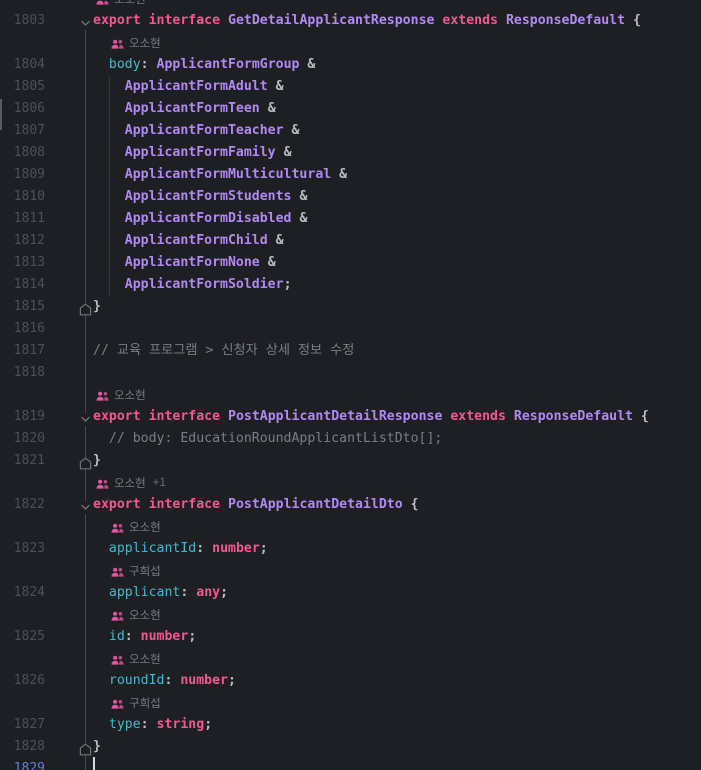 The width and height of the screenshot is (701, 770). Describe the element at coordinates (192, 285) in the screenshot. I see `code-line-content: ApplicantFormSoldier;` at that location.